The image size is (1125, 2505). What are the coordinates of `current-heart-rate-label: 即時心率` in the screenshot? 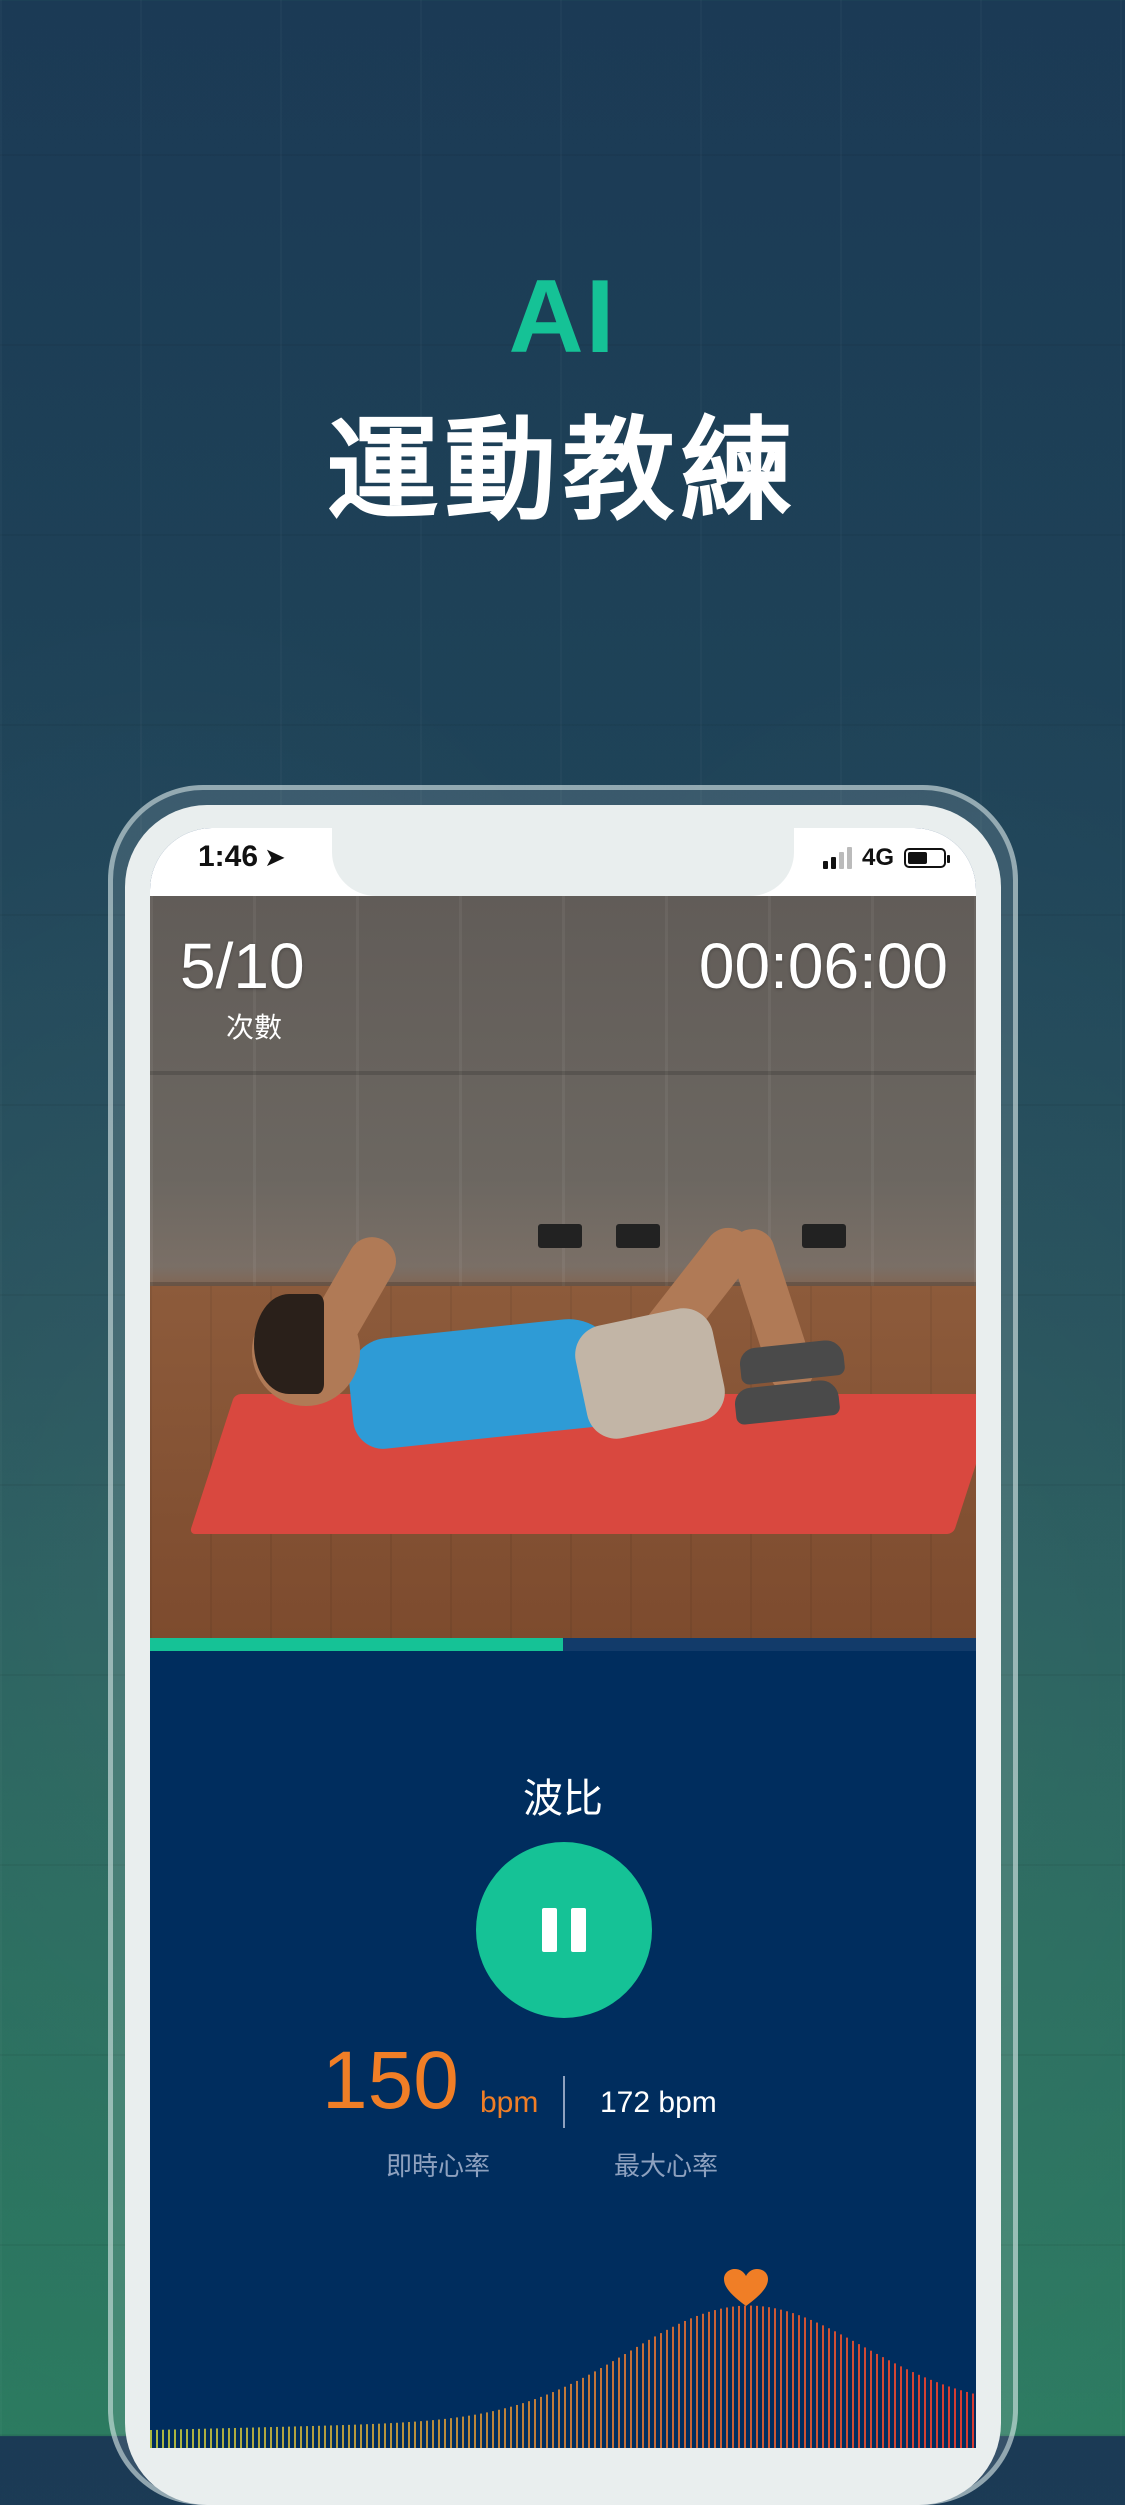 It's located at (438, 2167).